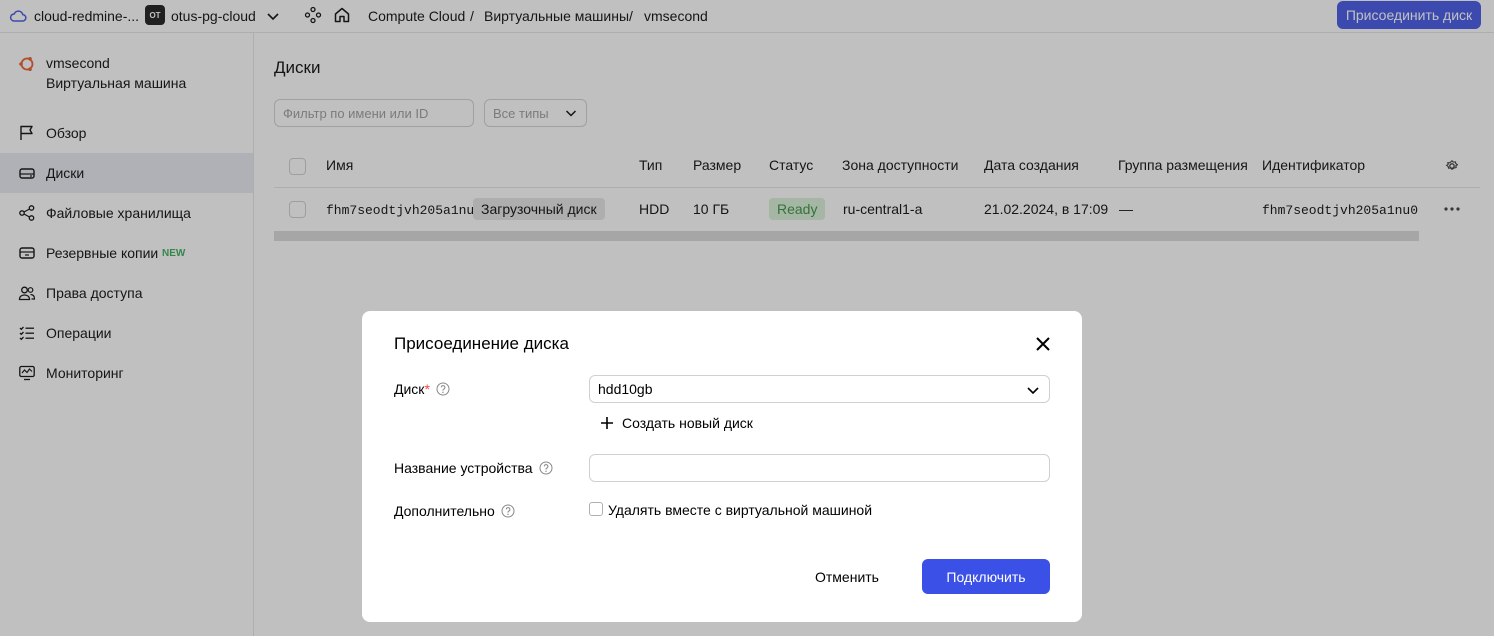 The width and height of the screenshot is (1494, 636). Describe the element at coordinates (625, 389) in the screenshot. I see `disk-select-value: hdd10gb` at that location.